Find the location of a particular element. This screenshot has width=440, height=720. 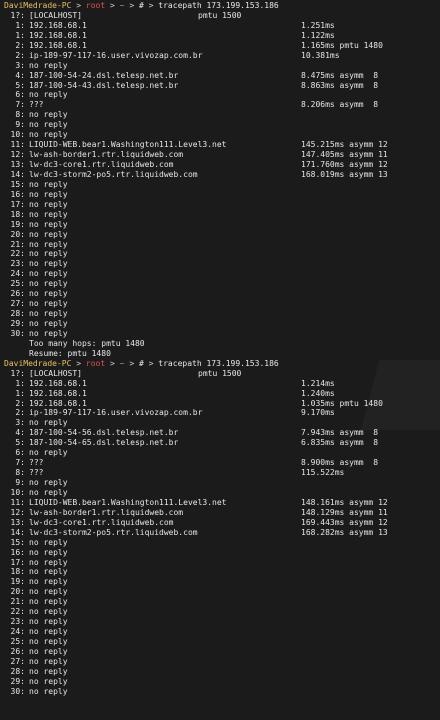

hop-time: 1.165ms pmtu 1480 is located at coordinates (342, 45).